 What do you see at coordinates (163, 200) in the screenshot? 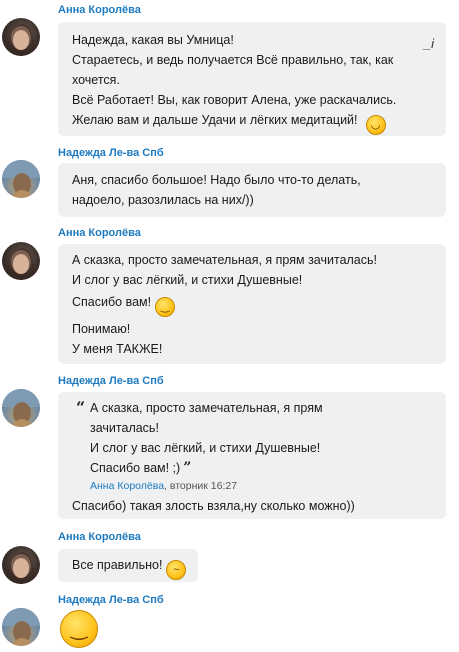
I see `message-text: надоело, разозлилась на них/))` at bounding box center [163, 200].